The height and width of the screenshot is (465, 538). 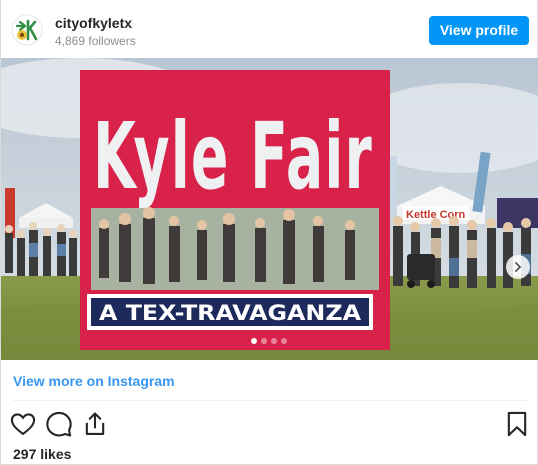 I want to click on account-info: cityofkyletx 4,869 followers, so click(x=95, y=32).